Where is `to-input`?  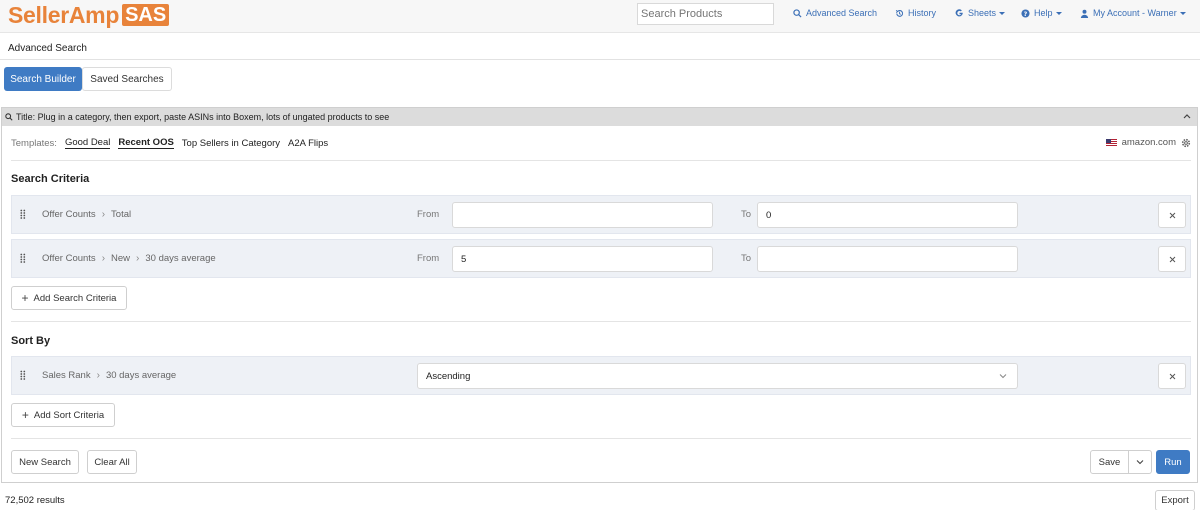
to-input is located at coordinates (887, 259).